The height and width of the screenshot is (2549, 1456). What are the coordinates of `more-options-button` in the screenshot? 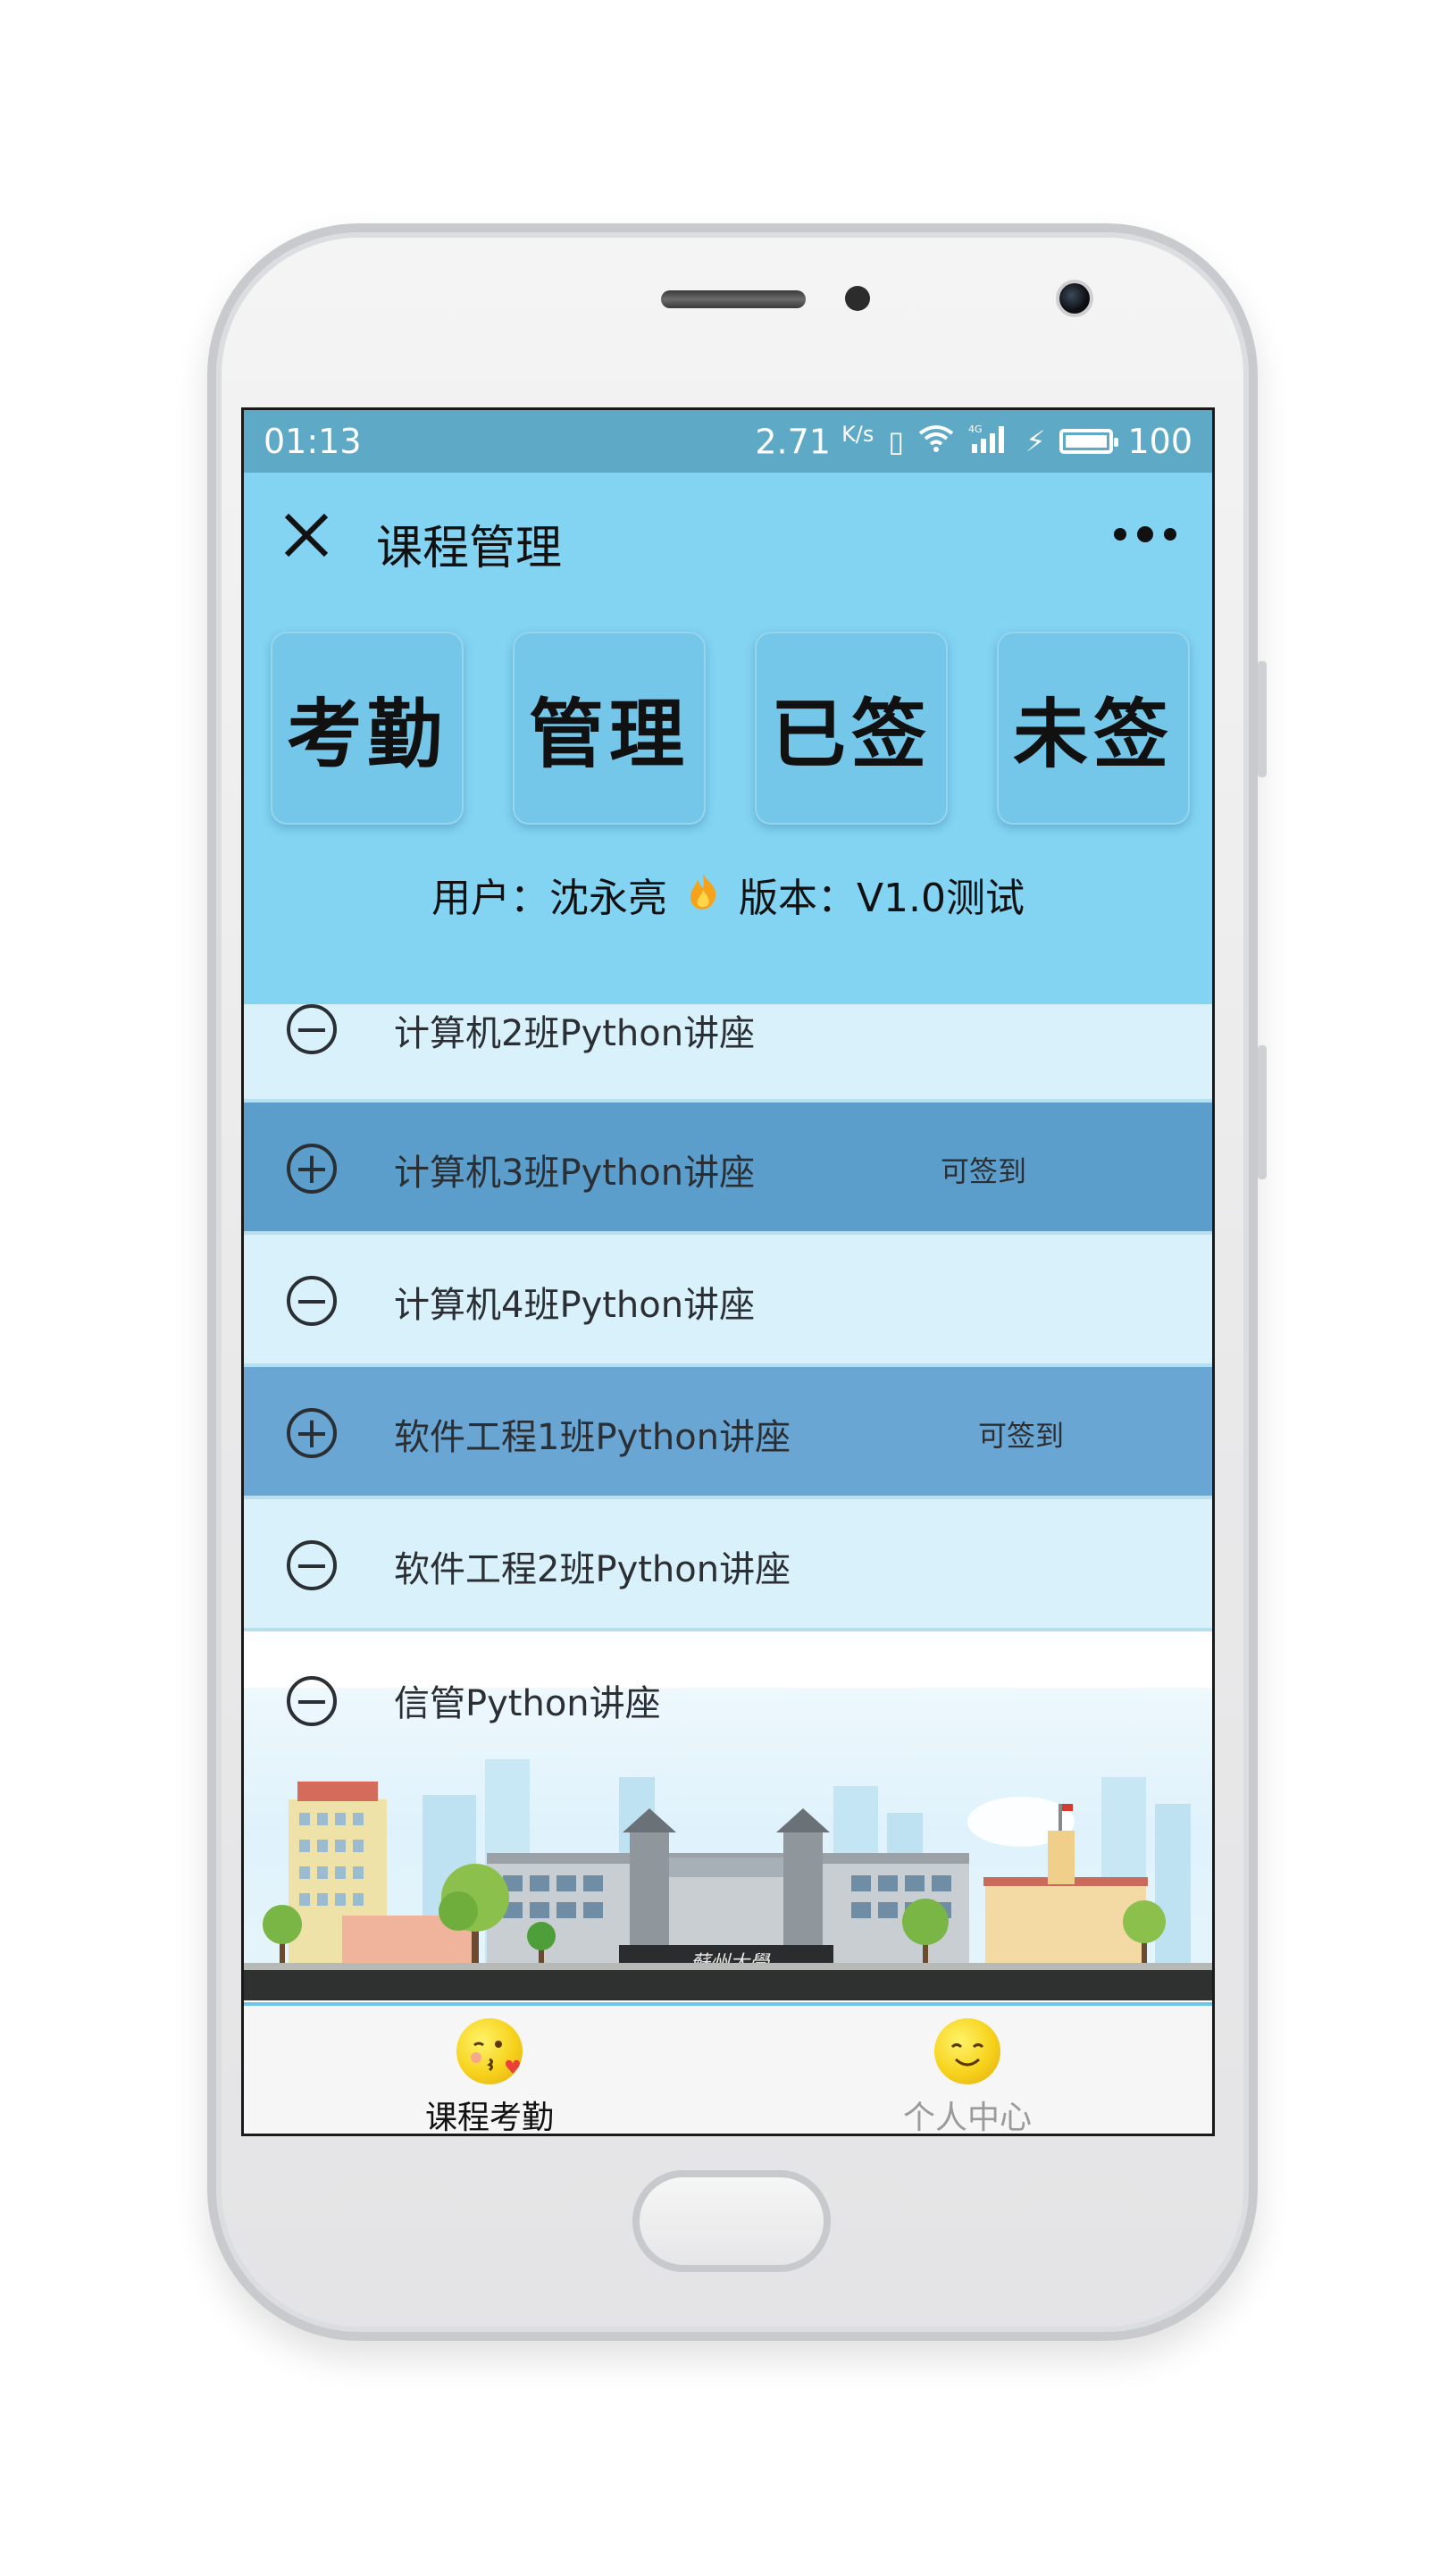 It's located at (1145, 534).